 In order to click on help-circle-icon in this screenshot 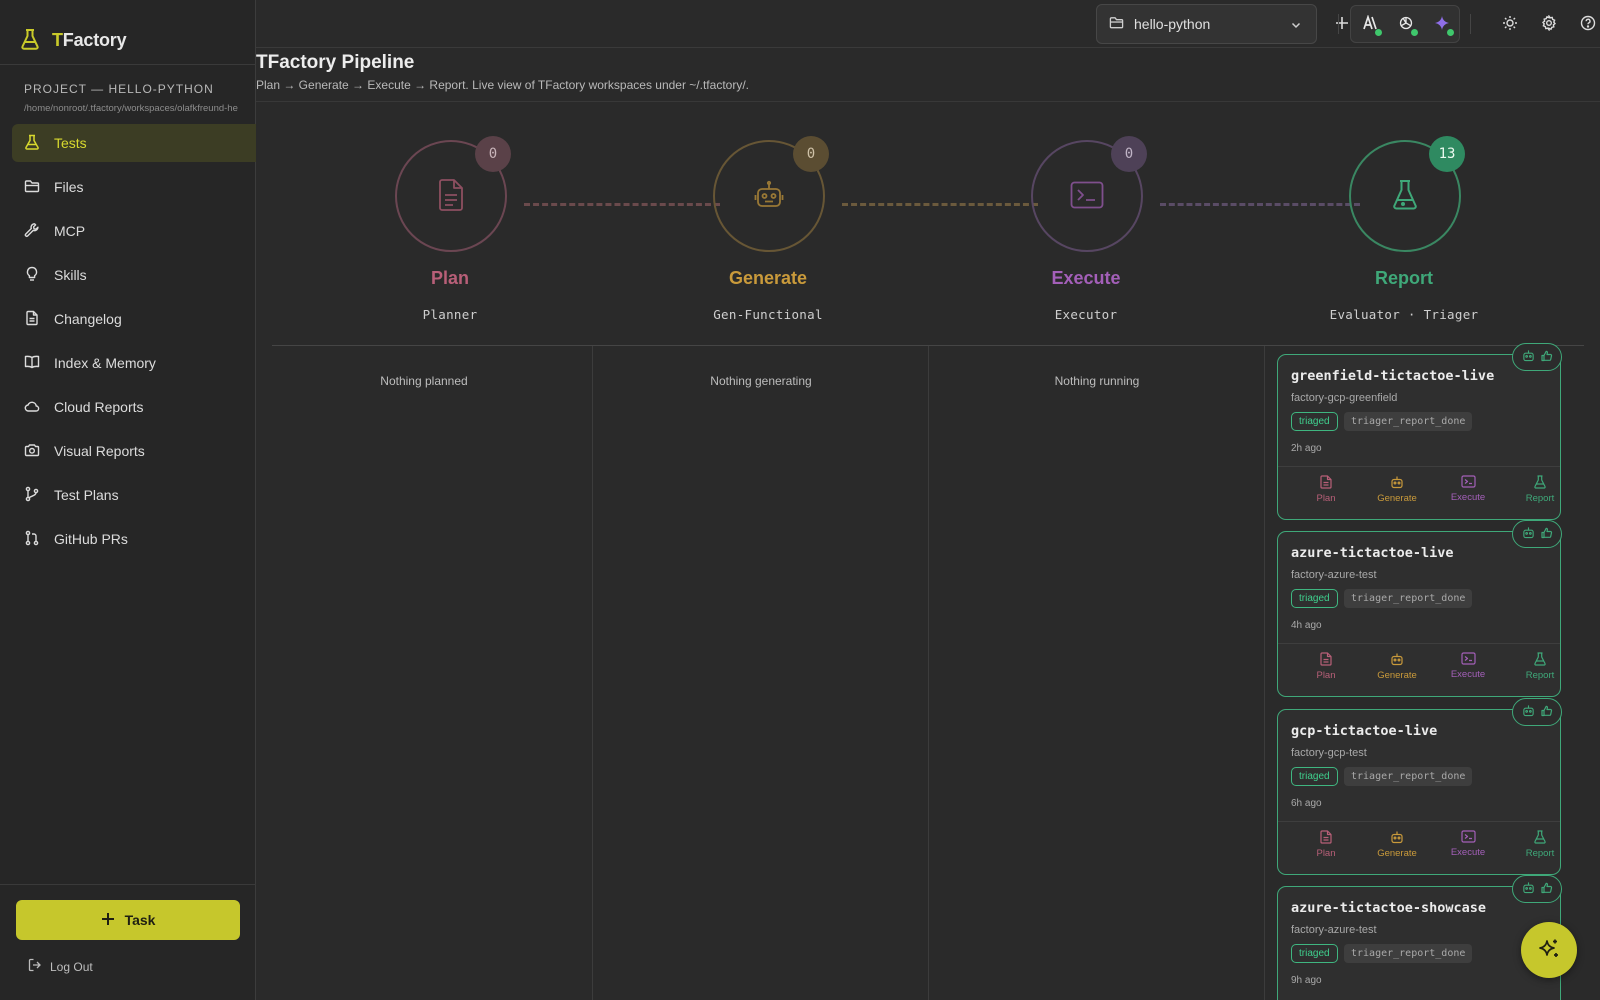, I will do `click(1588, 24)`.